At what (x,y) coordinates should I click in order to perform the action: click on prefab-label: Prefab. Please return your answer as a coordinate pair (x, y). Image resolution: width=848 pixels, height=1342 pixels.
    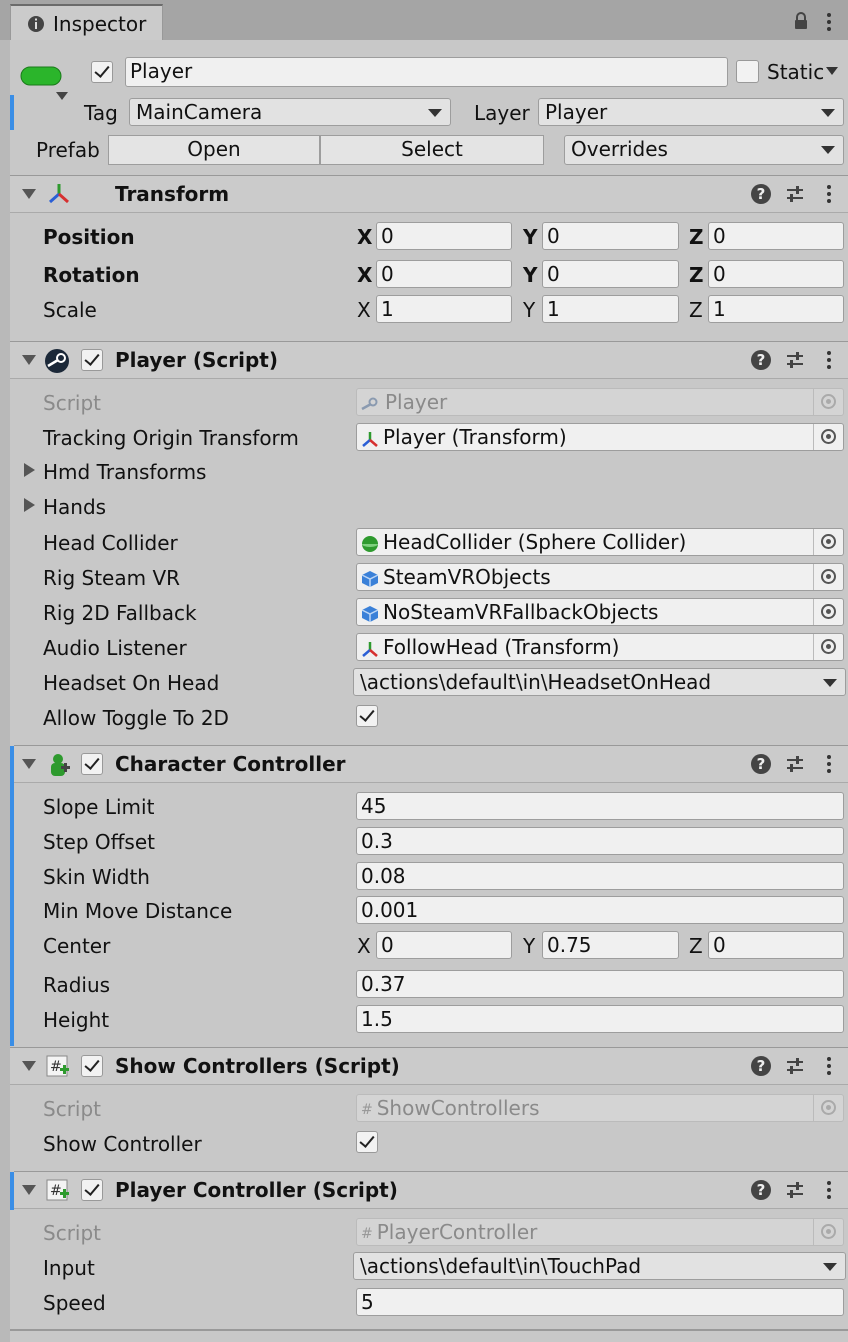
    Looking at the image, I should click on (68, 150).